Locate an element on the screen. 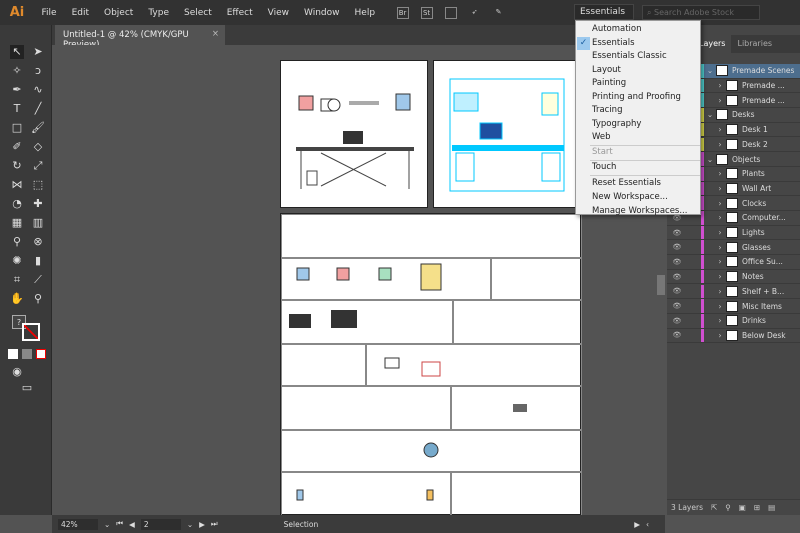  shaper-icon: ✐ is located at coordinates (17, 147).